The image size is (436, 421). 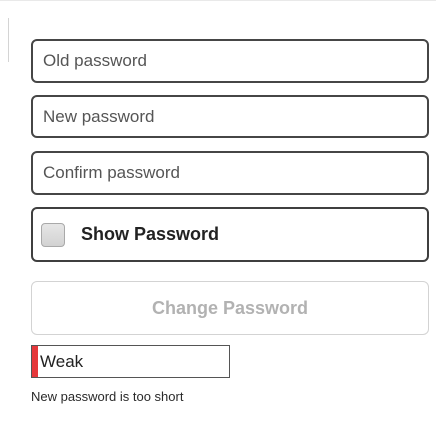 I want to click on strength-fill-bar, so click(x=35, y=361).